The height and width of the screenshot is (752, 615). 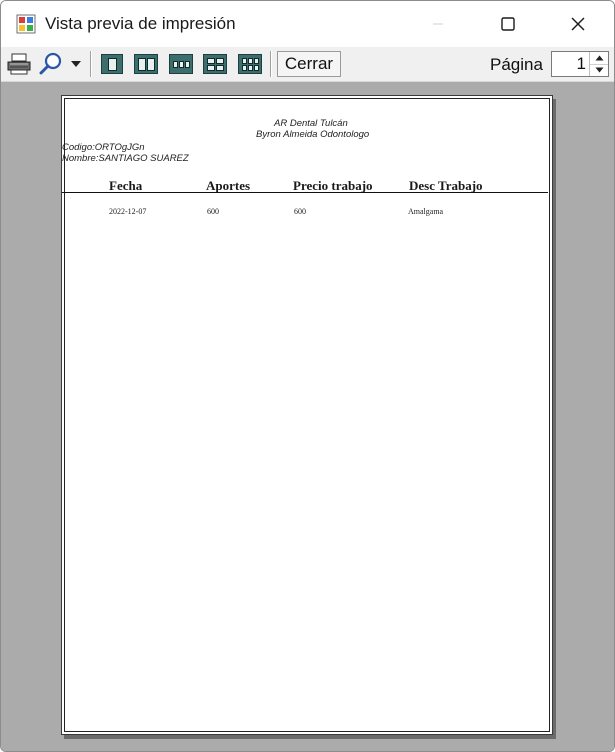 I want to click on chevron-down-icon, so click(x=599, y=70).